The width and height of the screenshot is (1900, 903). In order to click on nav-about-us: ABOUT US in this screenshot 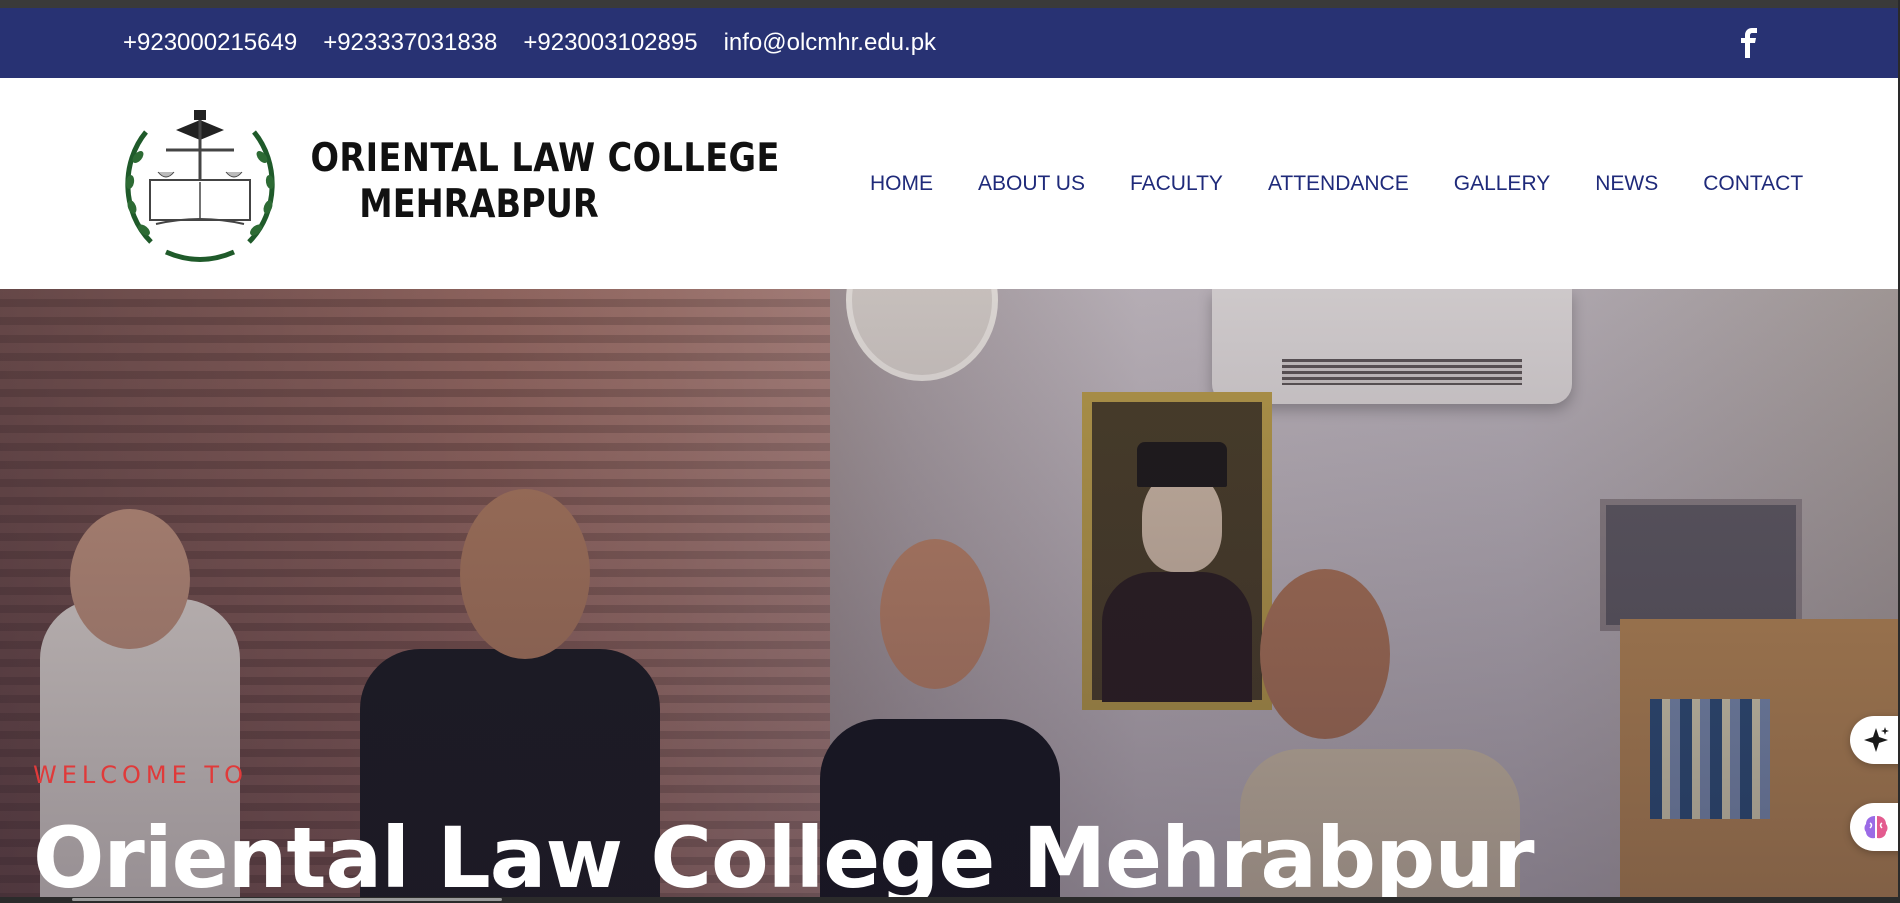, I will do `click(1031, 184)`.